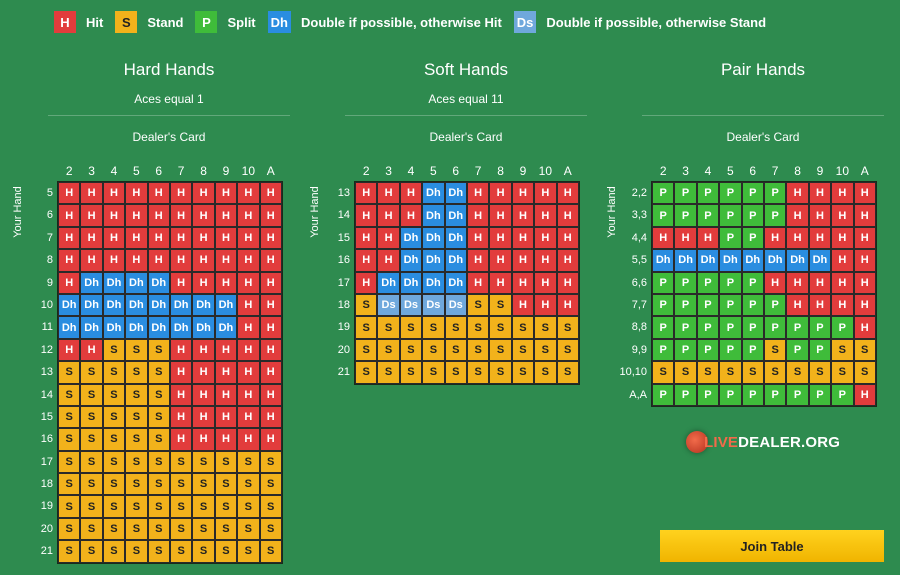 The width and height of the screenshot is (900, 575). I want to click on hand-row-header: 11, so click(47, 327).